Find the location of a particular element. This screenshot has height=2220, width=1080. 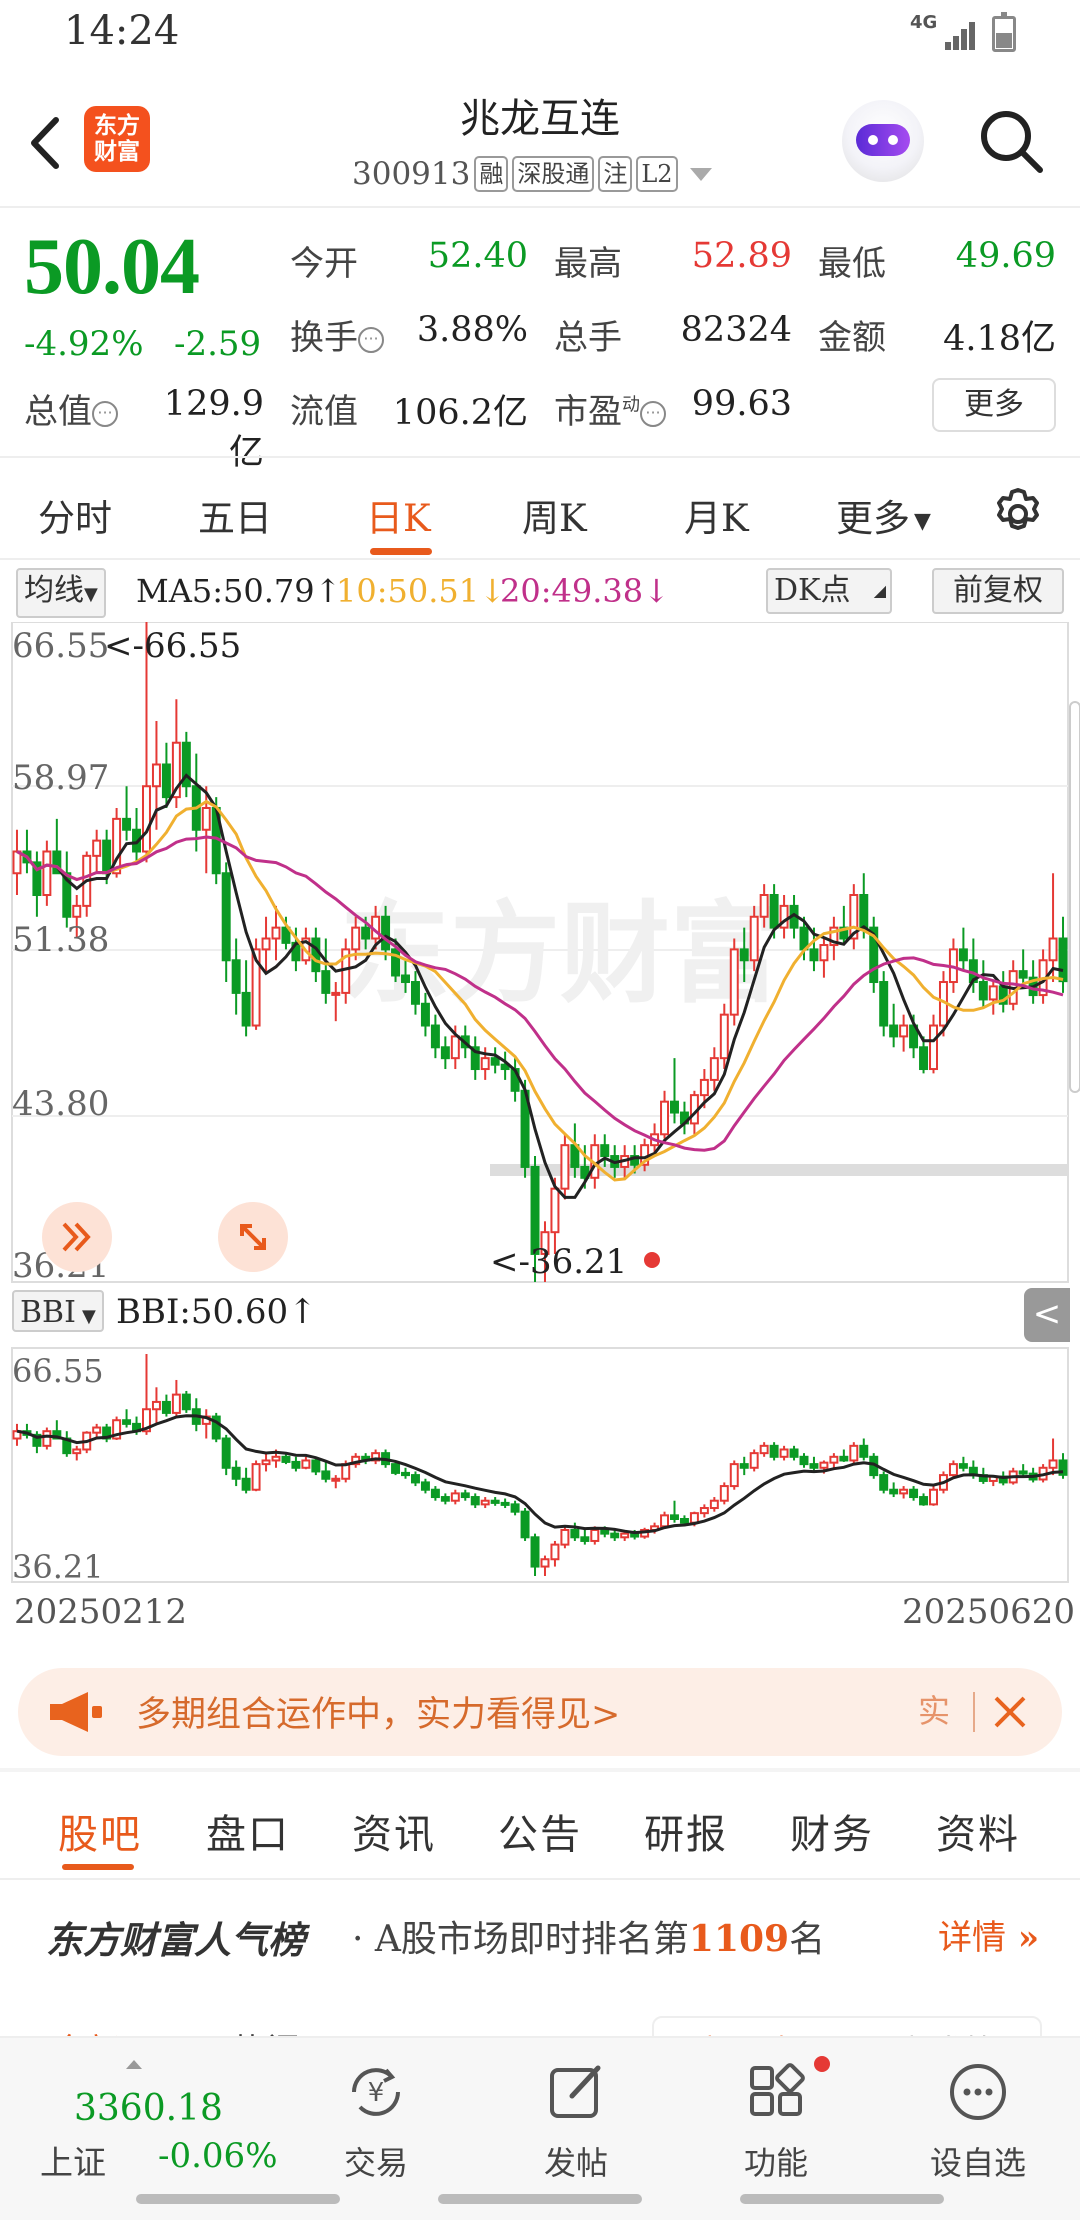

axis-label-top: 66.55 is located at coordinates (61, 646).